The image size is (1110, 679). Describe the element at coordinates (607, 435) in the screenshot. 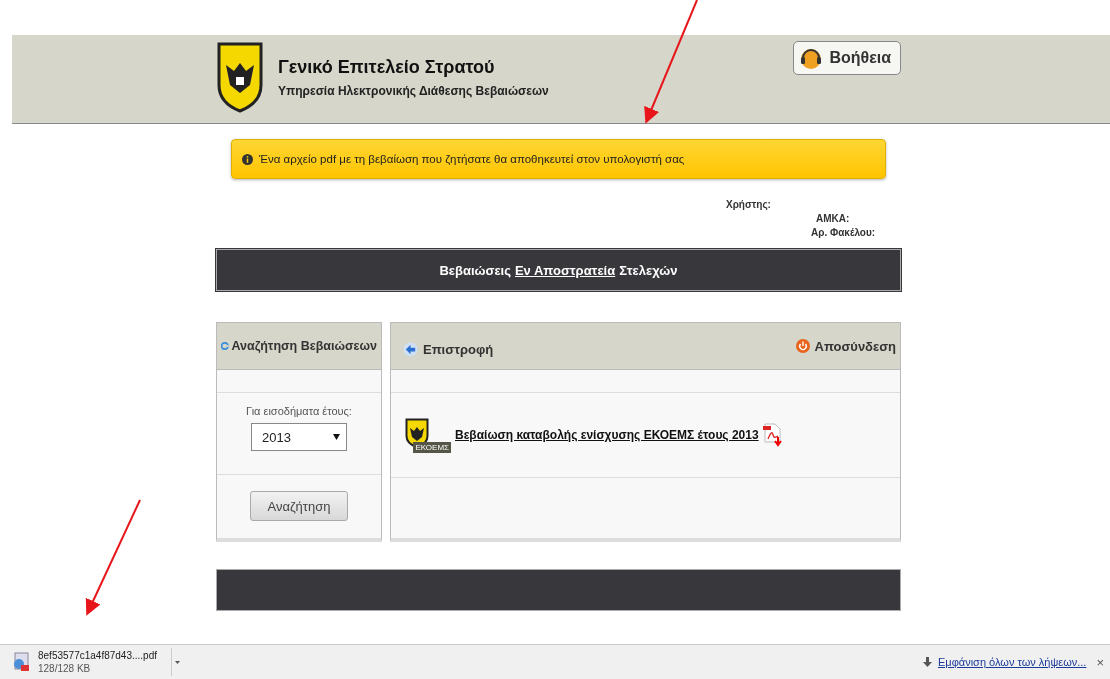

I see `certificate-link: Βεβαίωση καταβολής ενίσχυσης ΕΚΟΕΜΣ έτους 2013` at that location.